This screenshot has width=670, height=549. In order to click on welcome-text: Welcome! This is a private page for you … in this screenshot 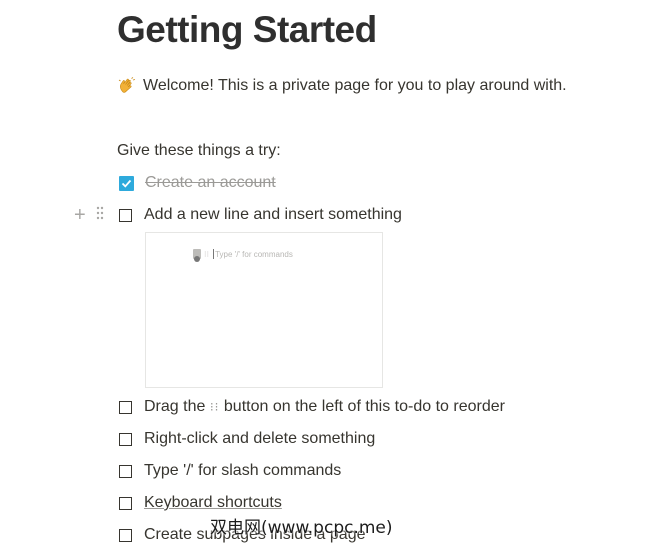, I will do `click(355, 85)`.